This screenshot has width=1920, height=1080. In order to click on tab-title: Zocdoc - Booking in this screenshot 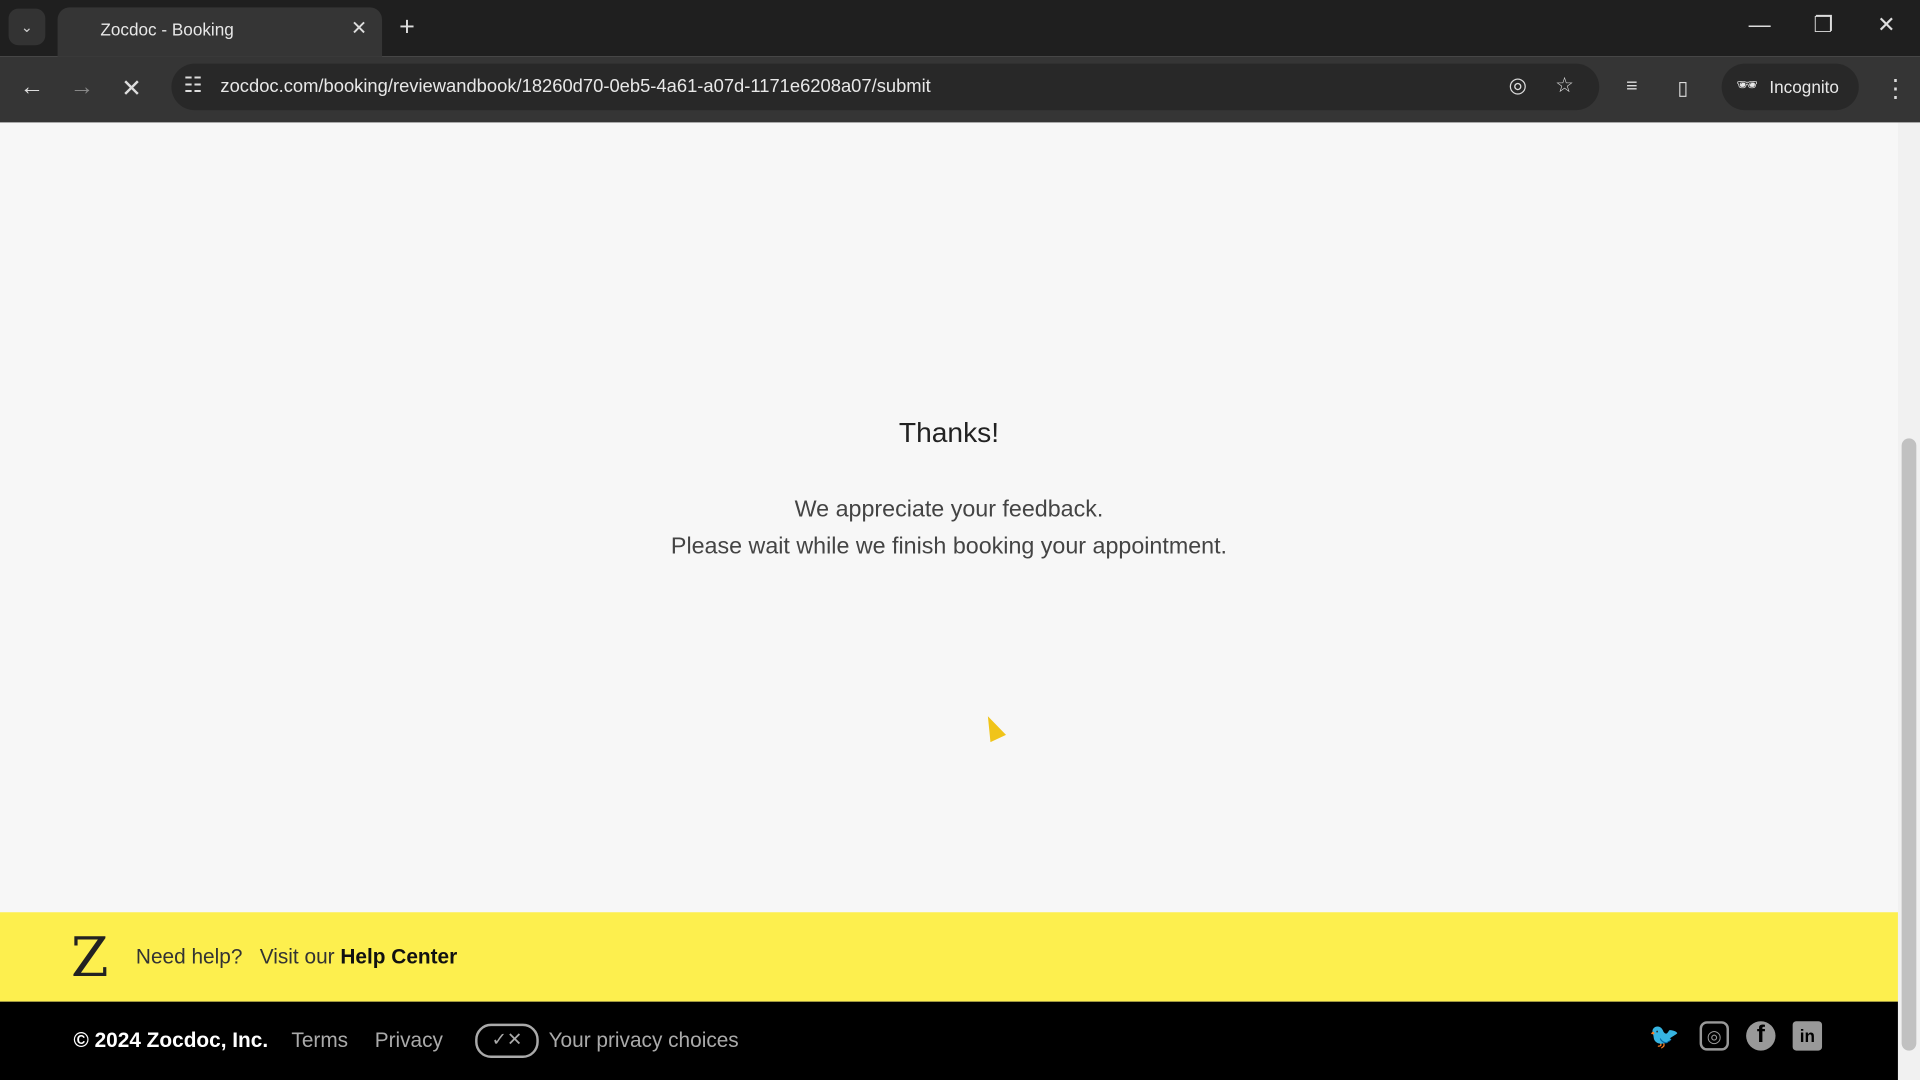, I will do `click(167, 29)`.